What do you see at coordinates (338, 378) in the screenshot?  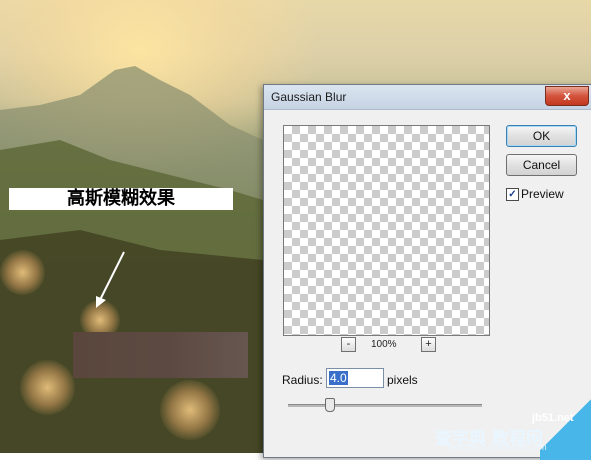 I see `radius-value: 4.0` at bounding box center [338, 378].